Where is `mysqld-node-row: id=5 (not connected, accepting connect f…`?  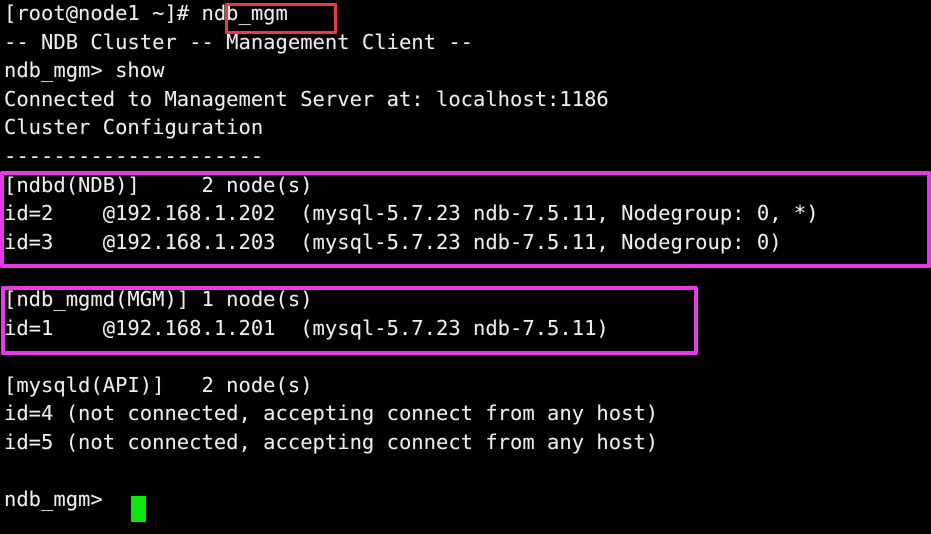 mysqld-node-row: id=5 (not connected, accepting connect f… is located at coordinates (331, 441).